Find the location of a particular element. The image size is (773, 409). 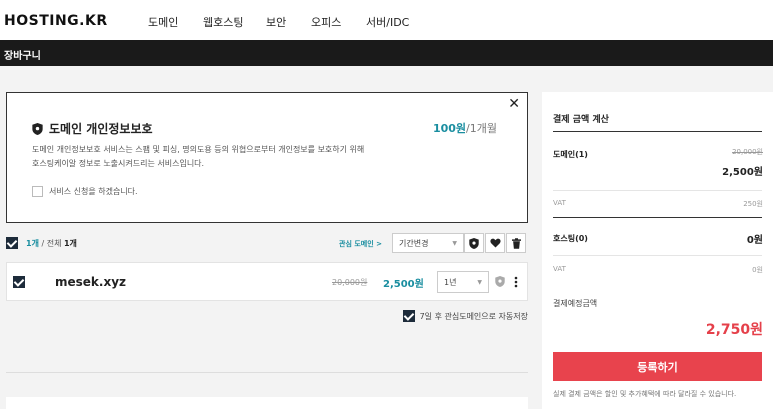

domain-old-price: 20,000원 is located at coordinates (350, 282).